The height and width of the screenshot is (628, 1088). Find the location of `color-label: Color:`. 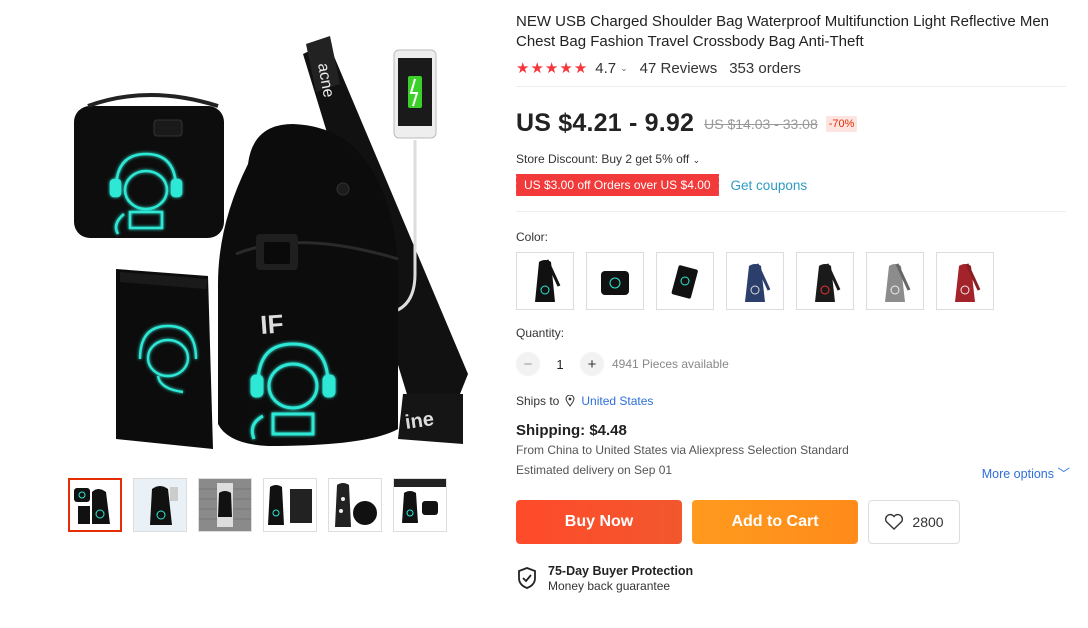

color-label: Color: is located at coordinates (532, 237).